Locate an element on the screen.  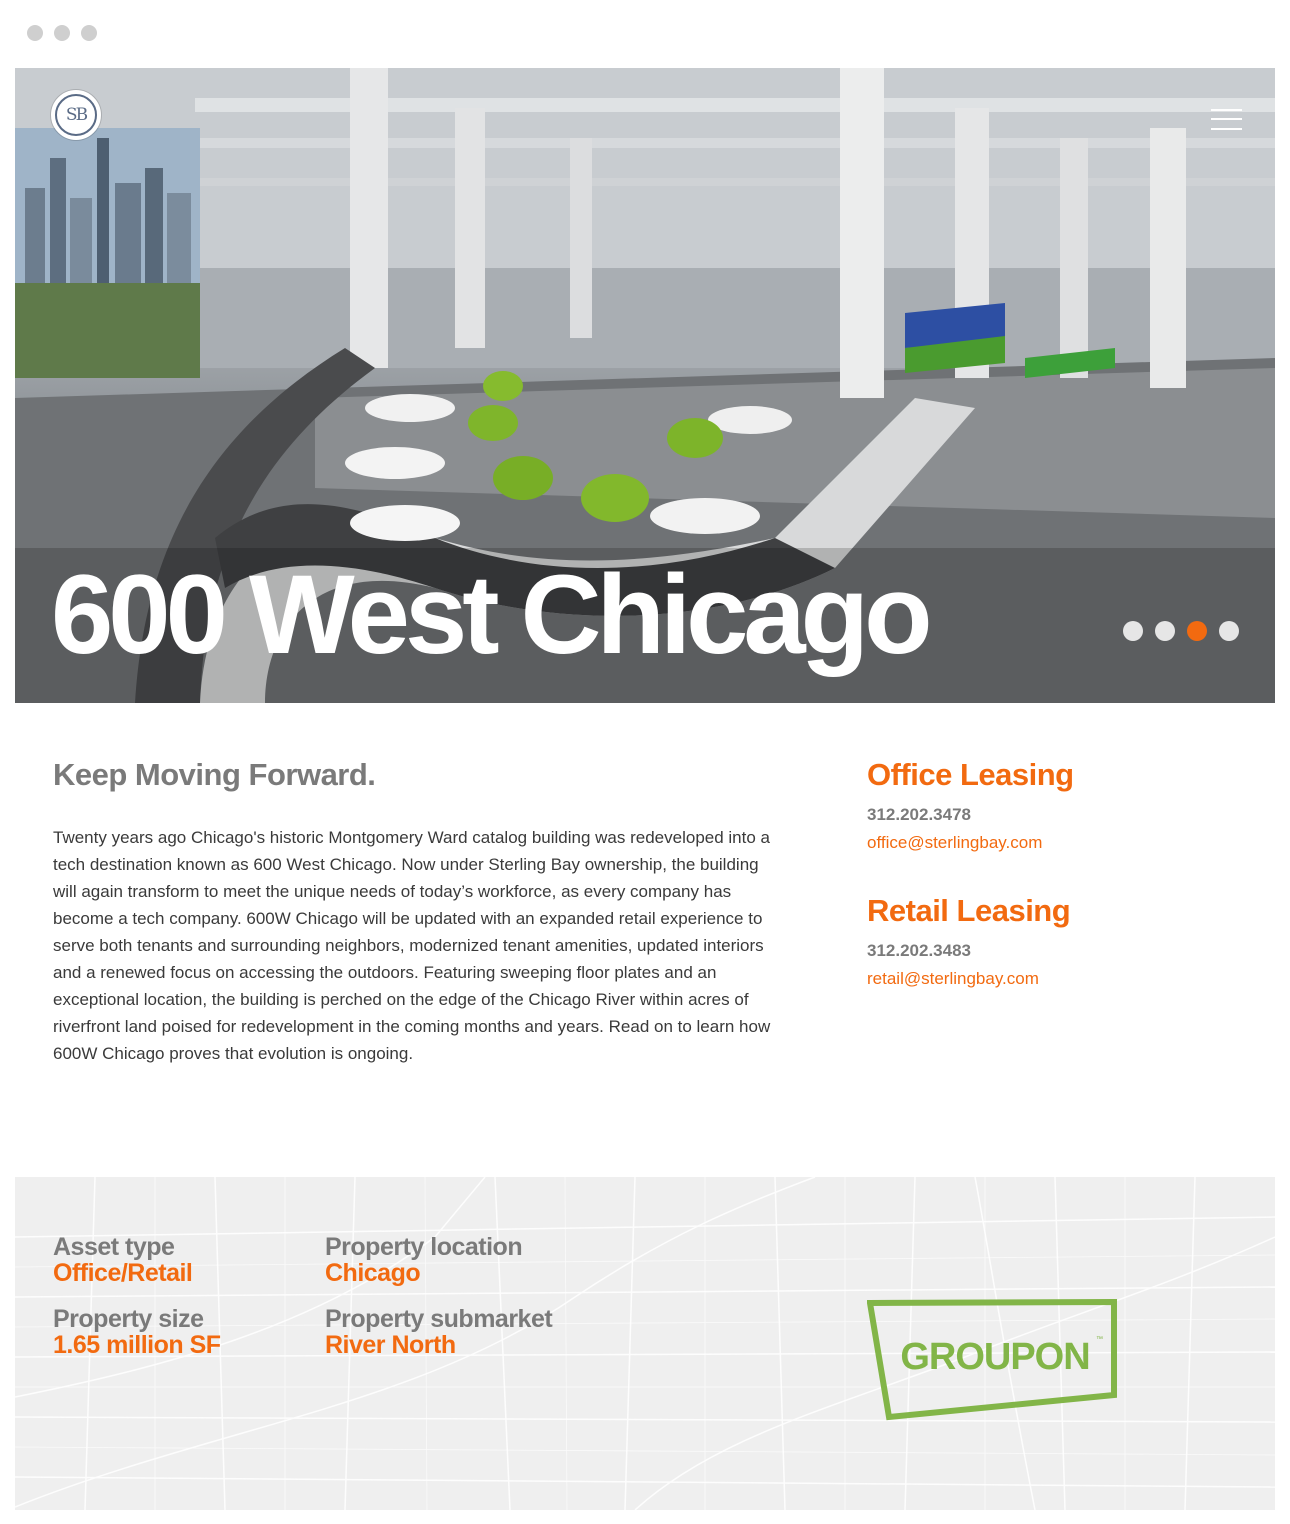
retail-leasing-phone: 312.202.3483 is located at coordinates (1057, 951).